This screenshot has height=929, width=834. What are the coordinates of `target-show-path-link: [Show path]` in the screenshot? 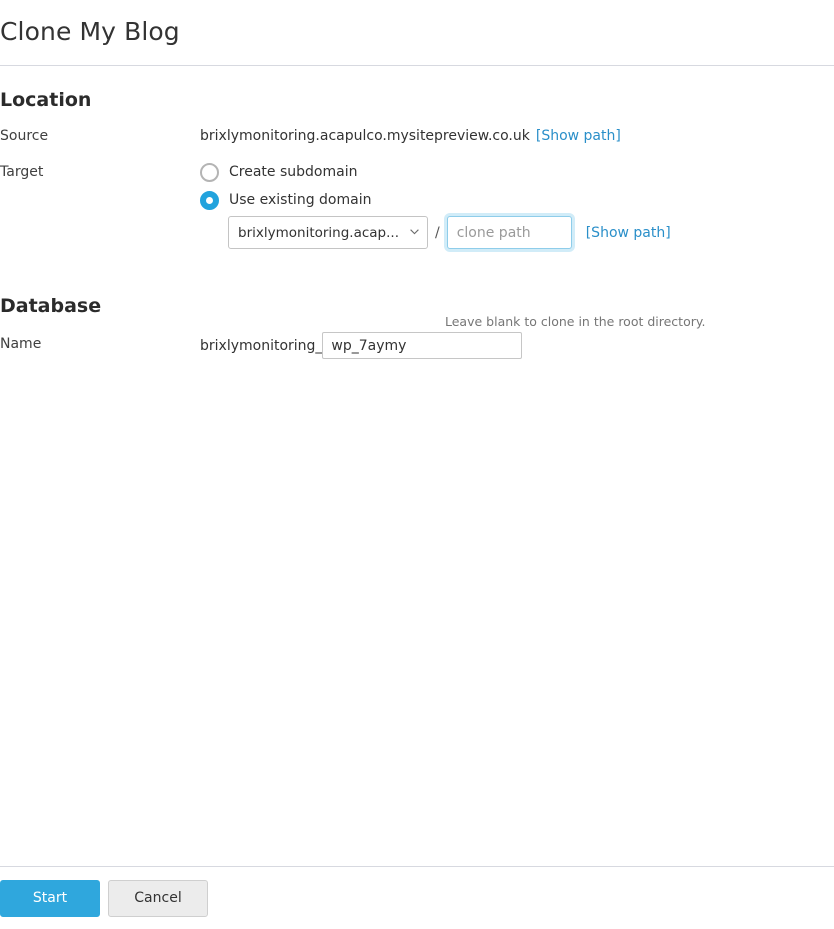 It's located at (628, 233).